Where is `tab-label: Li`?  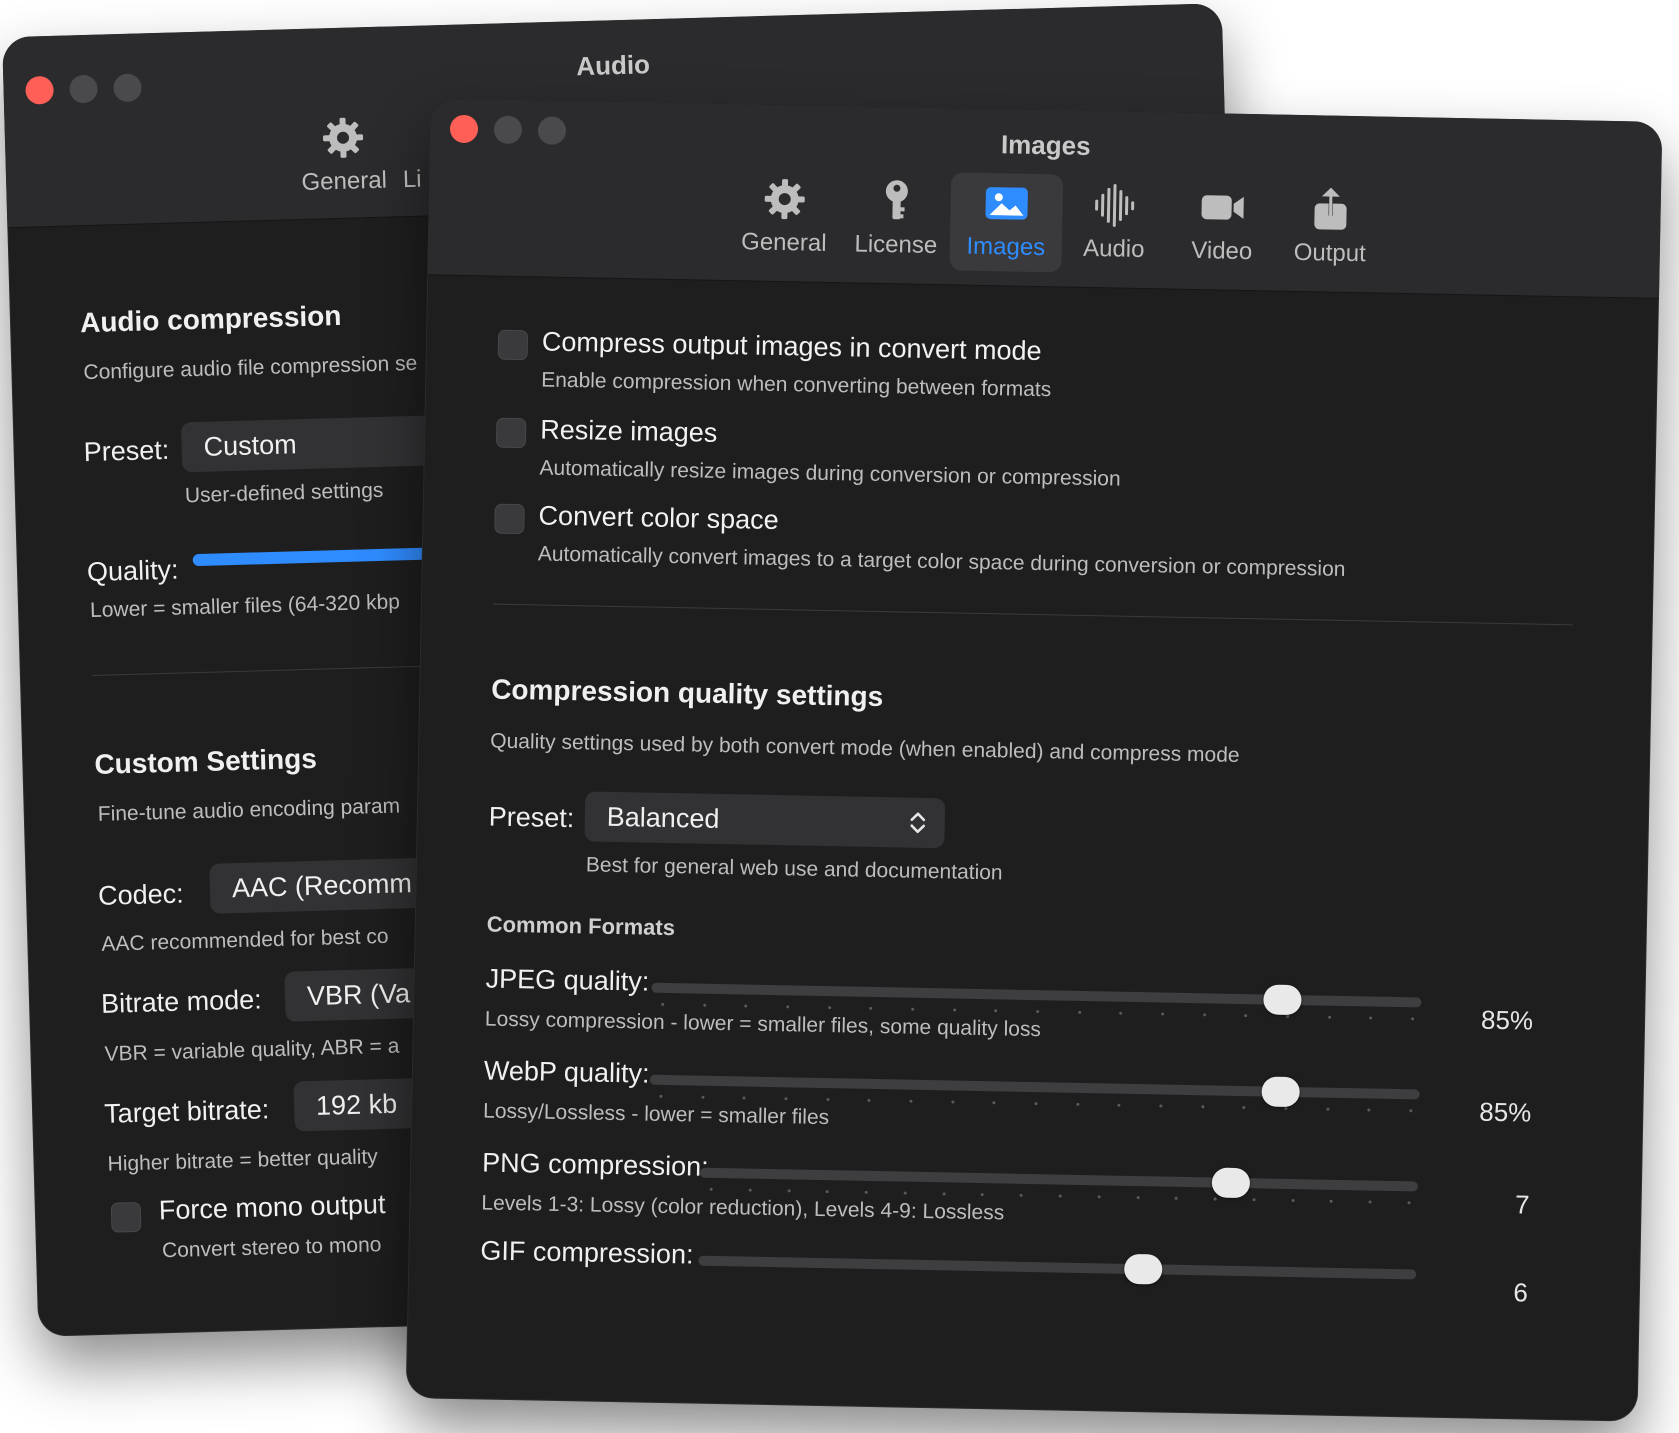
tab-label: Li is located at coordinates (412, 179).